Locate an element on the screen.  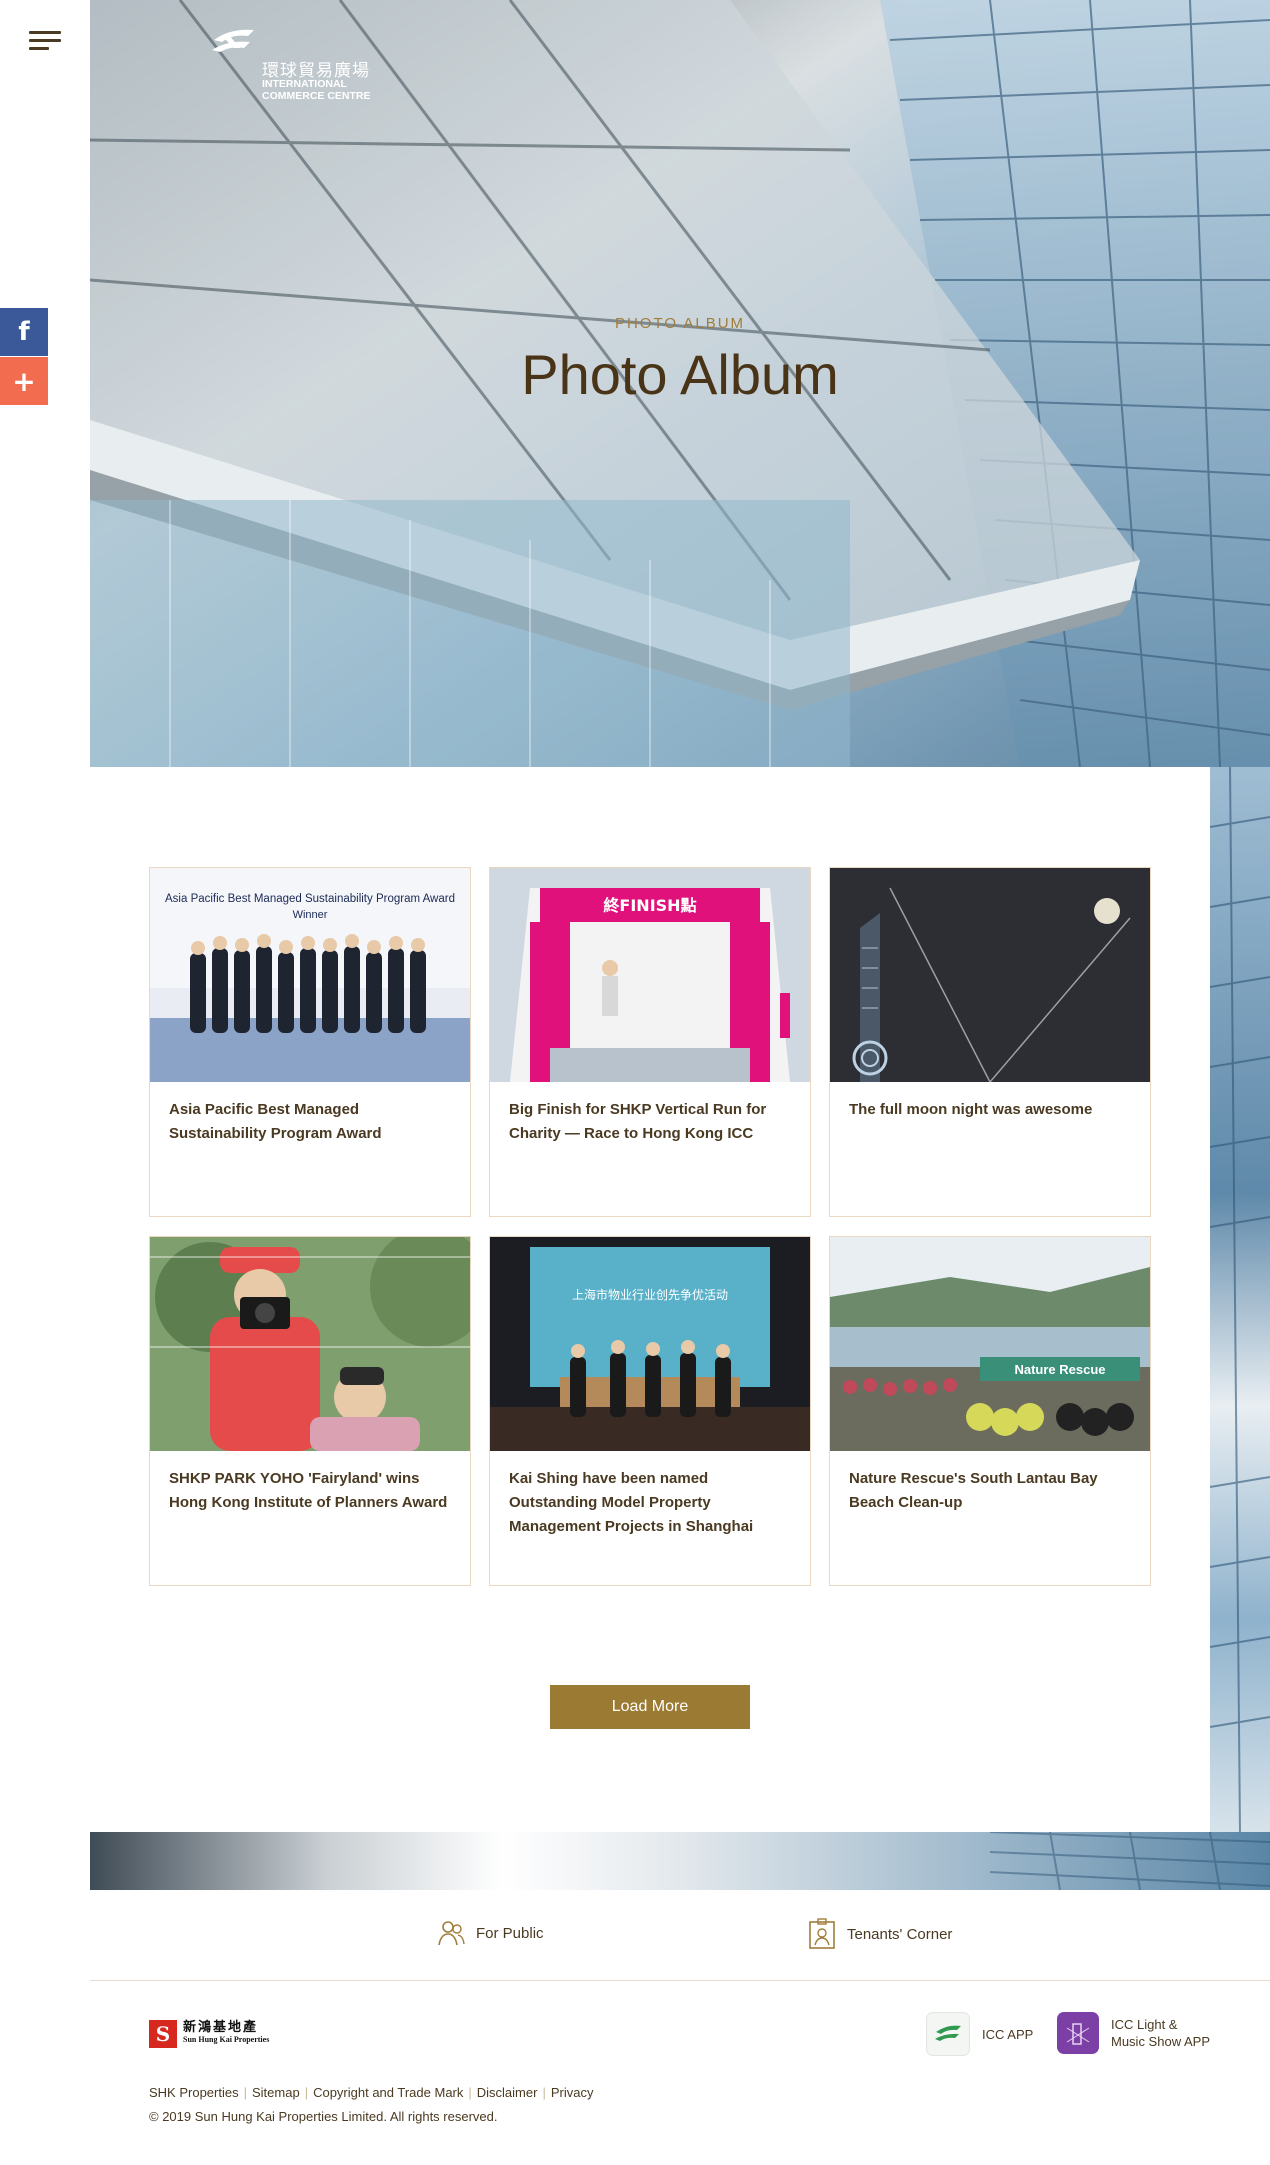
icc-app-label: ICC APP is located at coordinates (1008, 2034).